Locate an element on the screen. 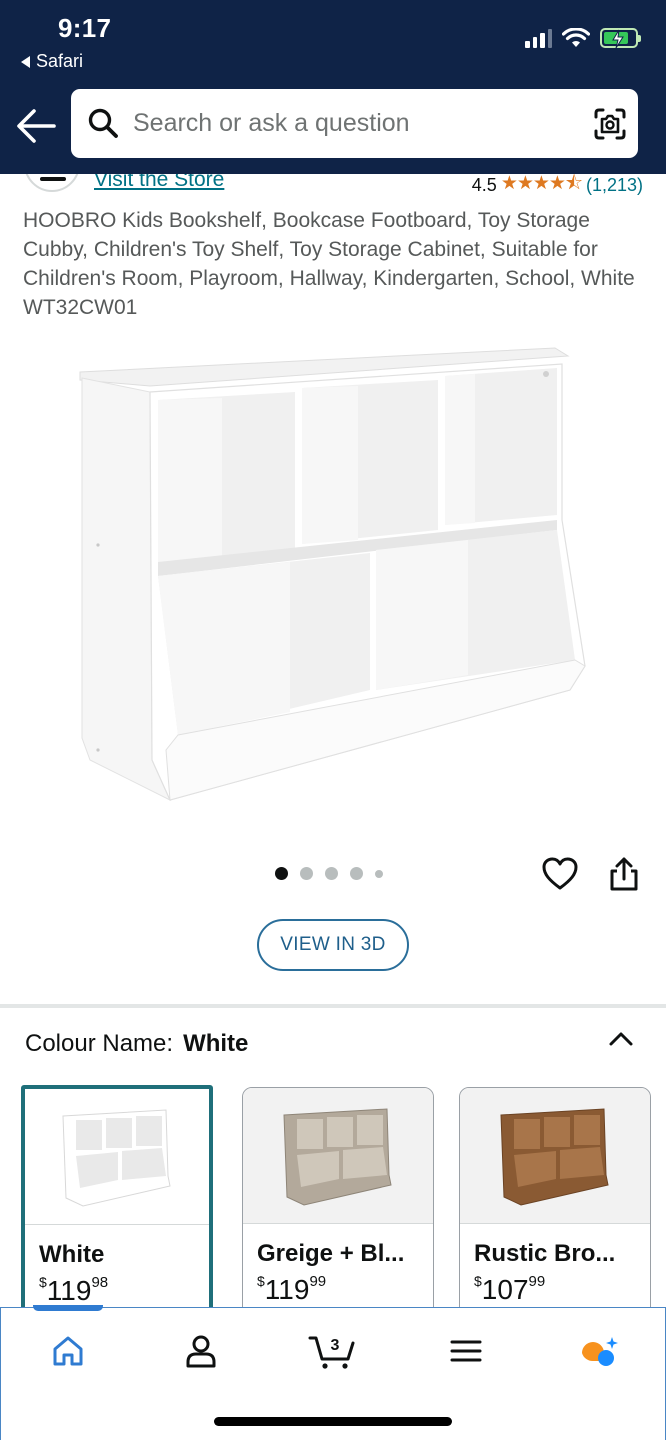  nav-cart: 3 is located at coordinates (333, 1351).